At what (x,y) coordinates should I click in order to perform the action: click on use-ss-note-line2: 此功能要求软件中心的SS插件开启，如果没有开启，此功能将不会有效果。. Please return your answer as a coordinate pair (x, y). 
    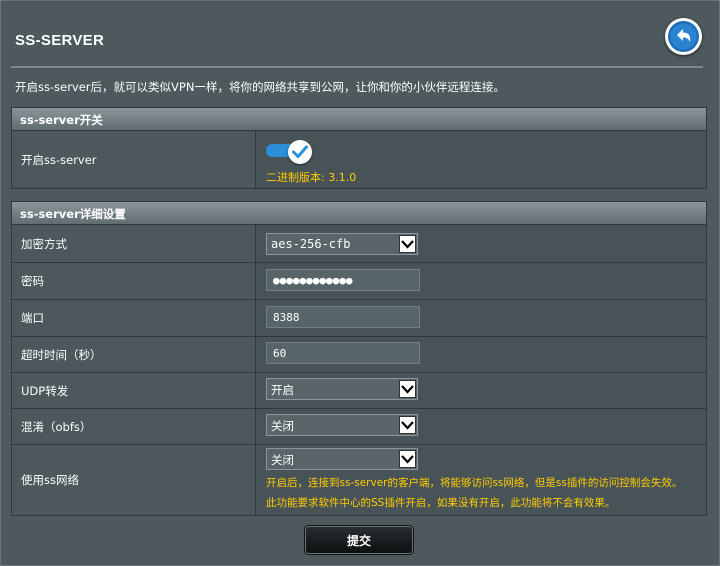
    Looking at the image, I should click on (441, 503).